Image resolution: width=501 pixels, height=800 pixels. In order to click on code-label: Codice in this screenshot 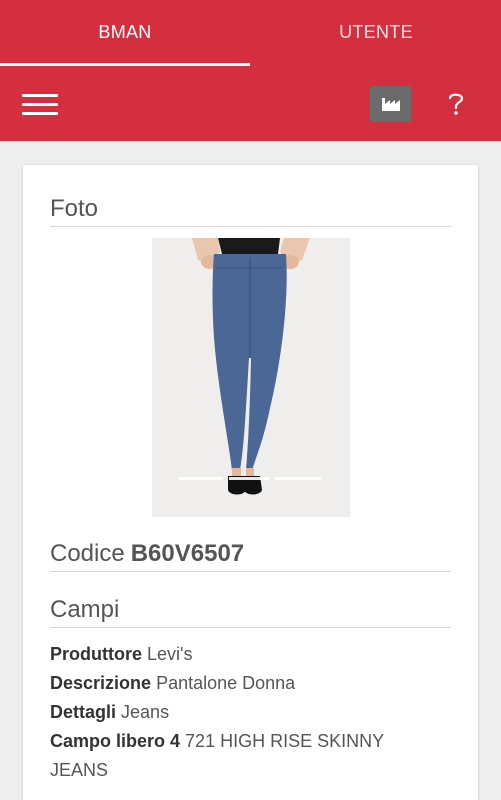, I will do `click(87, 553)`.